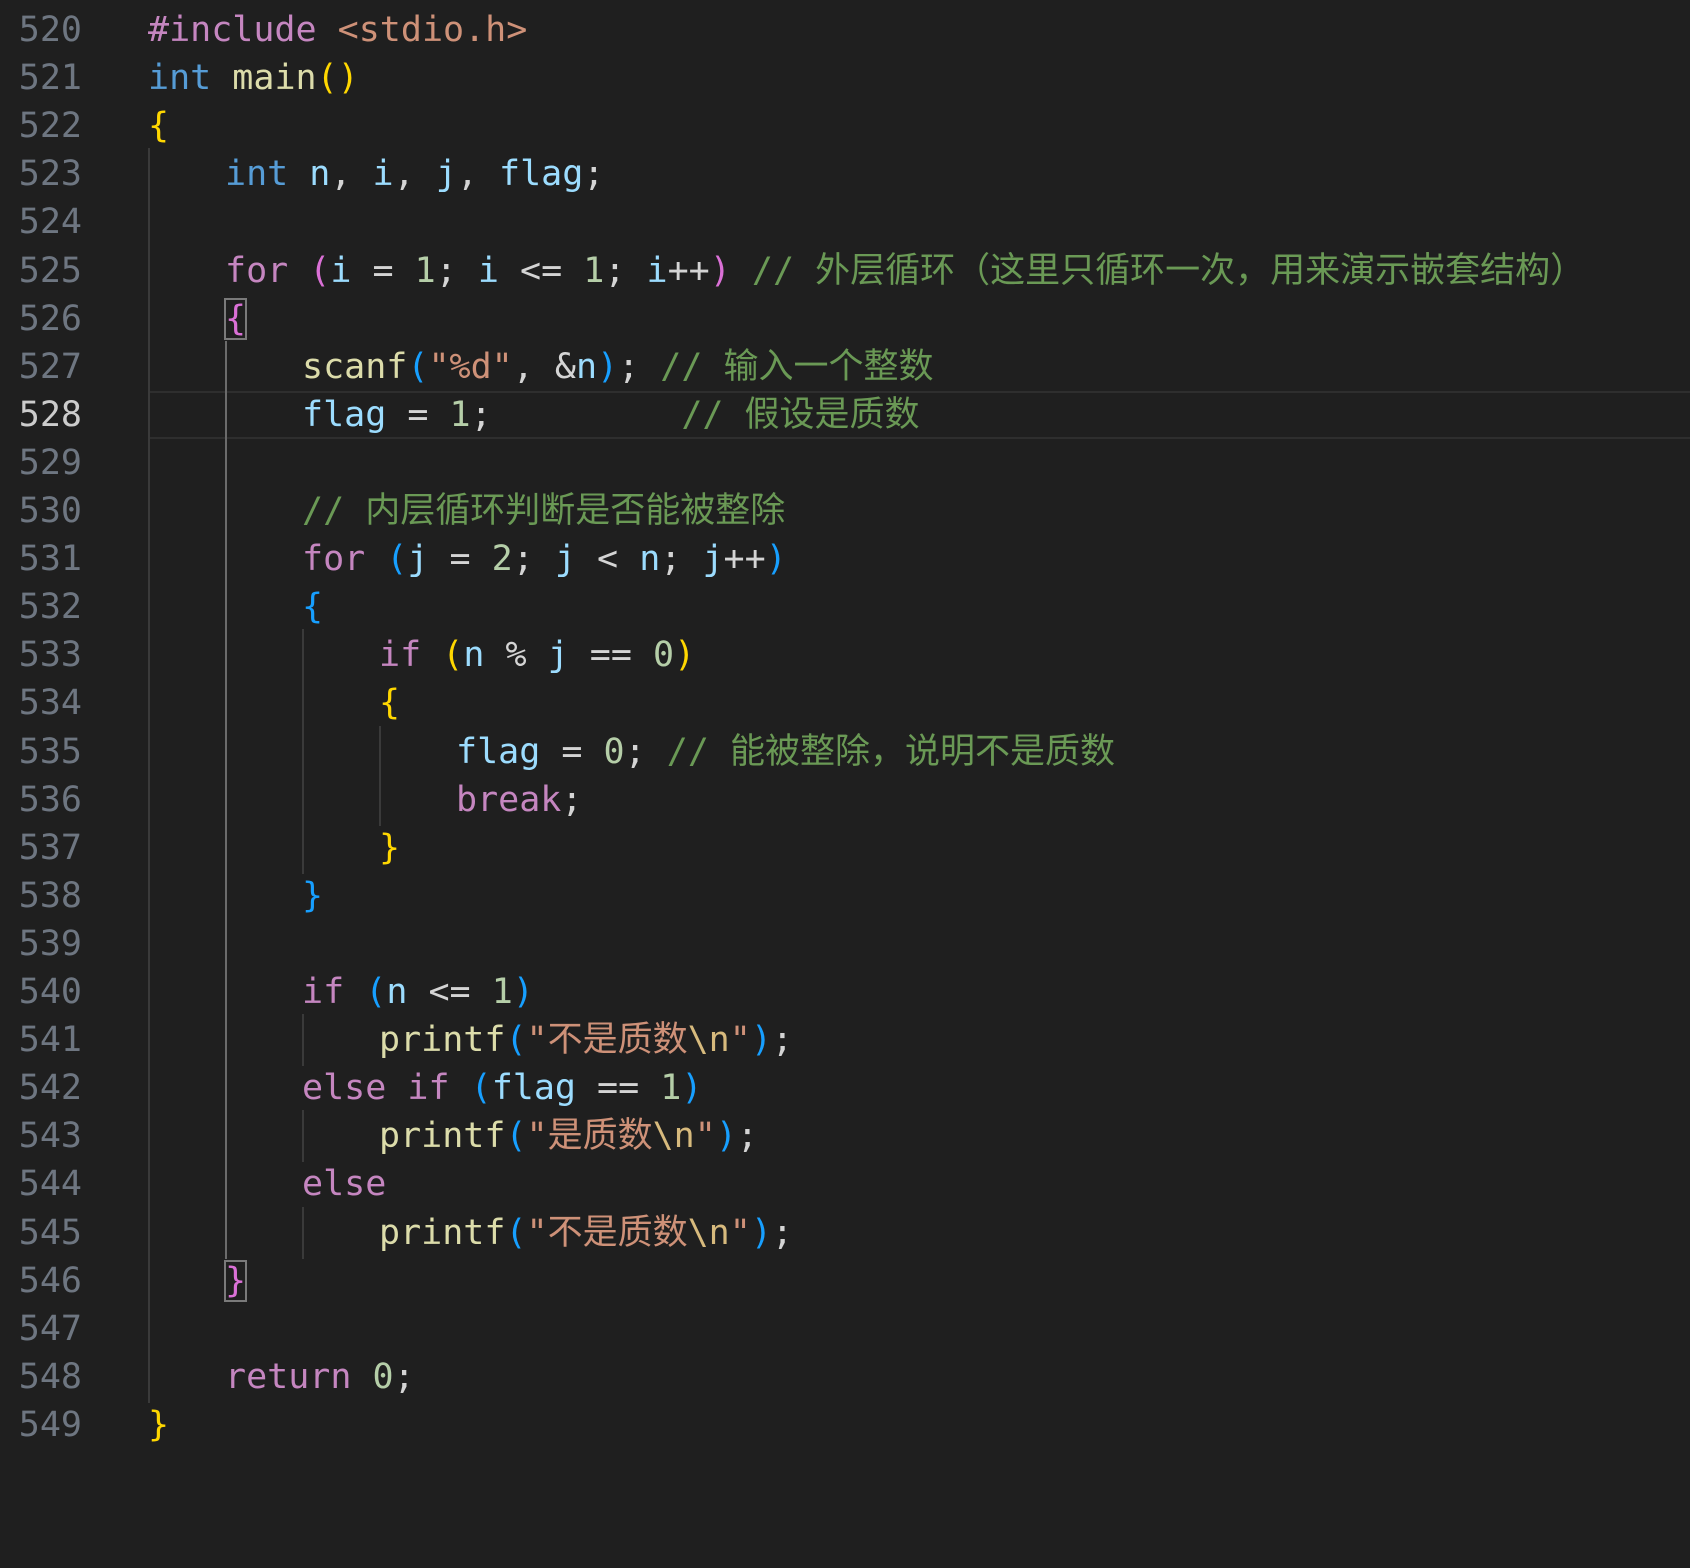  Describe the element at coordinates (845, 751) in the screenshot. I see `code-line: 535 flag = 0; // 能被整除，说明不是质数` at that location.